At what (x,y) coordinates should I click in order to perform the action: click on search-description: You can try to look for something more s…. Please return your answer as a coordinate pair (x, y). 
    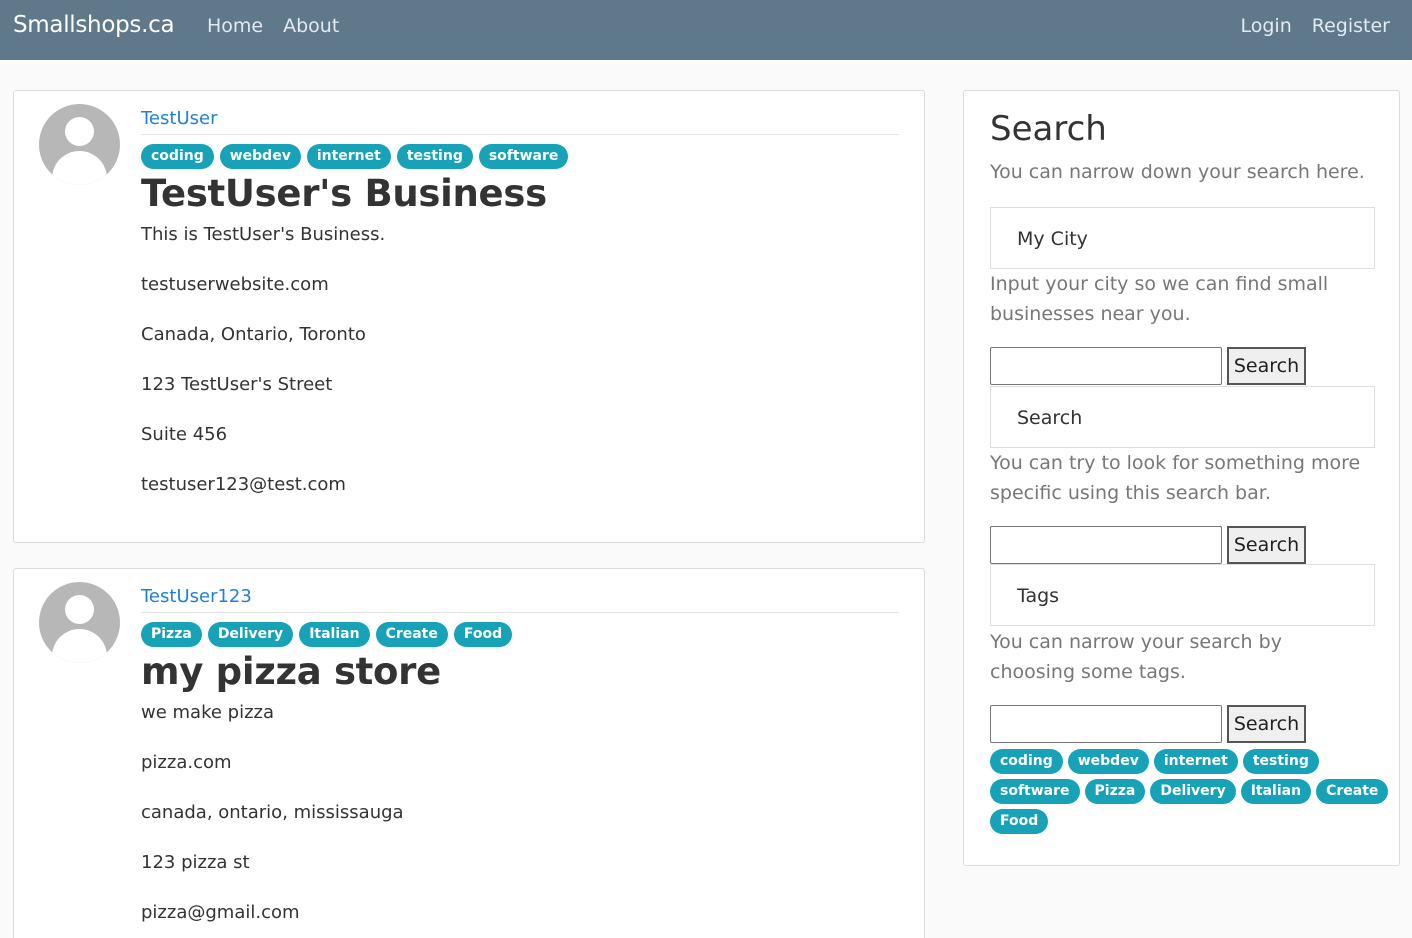
    Looking at the image, I should click on (1175, 478).